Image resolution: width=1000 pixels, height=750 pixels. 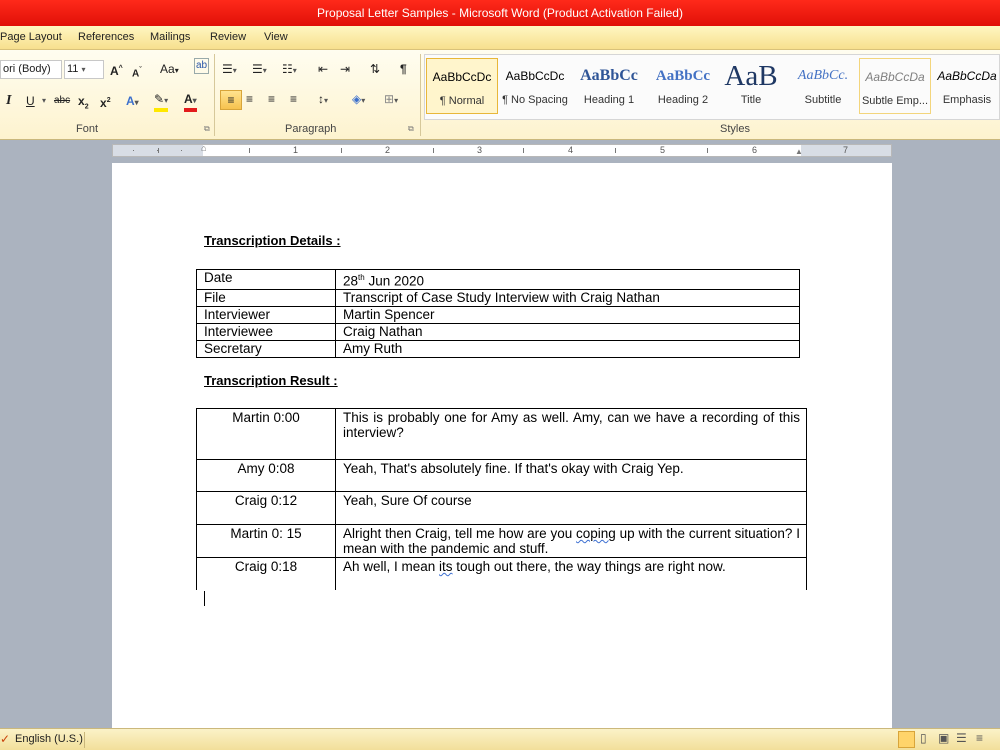 What do you see at coordinates (906, 739) in the screenshot?
I see `print-layout-view-icon` at bounding box center [906, 739].